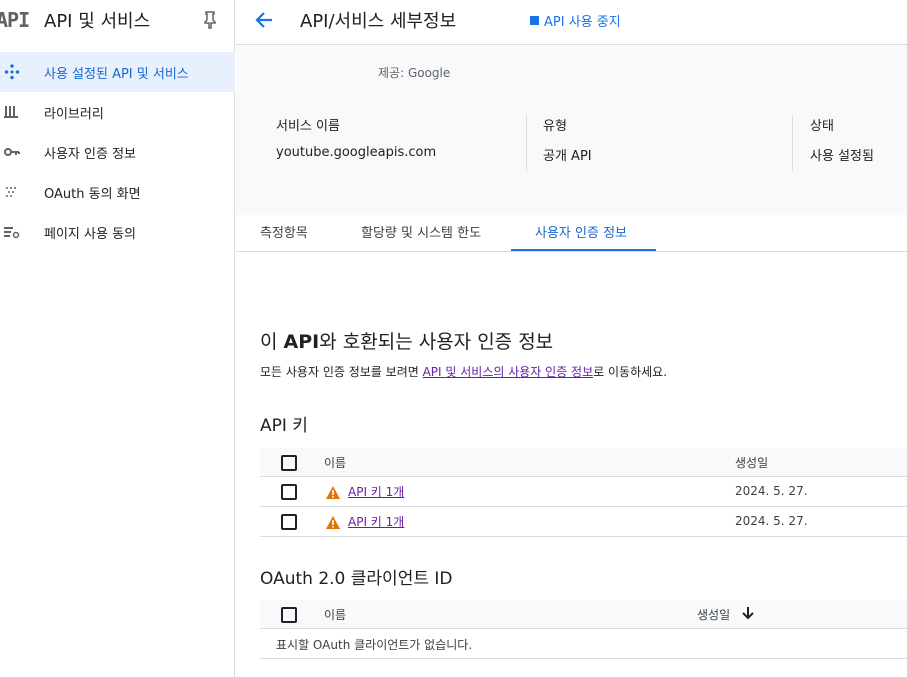  Describe the element at coordinates (12, 112) in the screenshot. I see `library-icon` at that location.